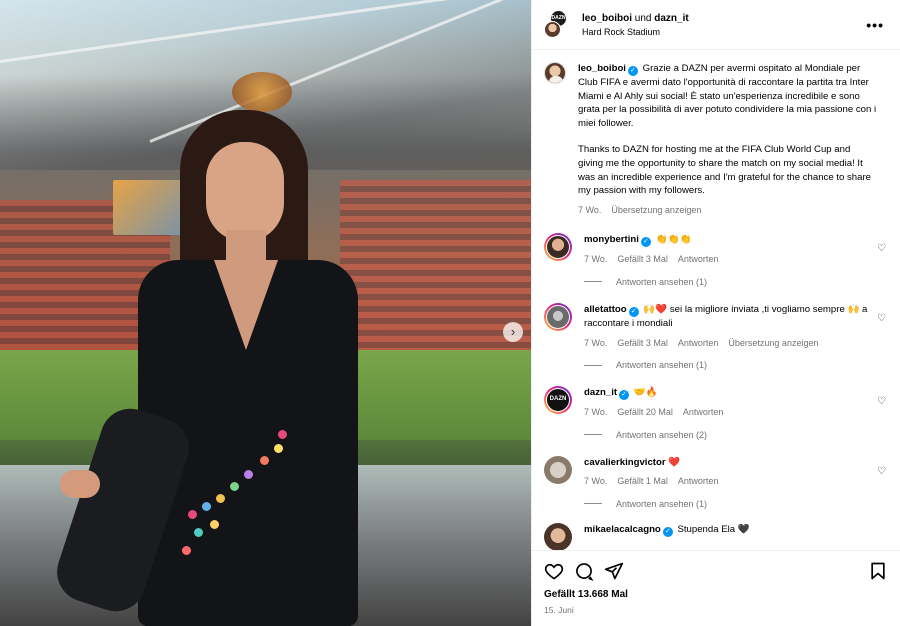 The width and height of the screenshot is (900, 626). I want to click on header-user1-link: leo_boiboi, so click(607, 18).